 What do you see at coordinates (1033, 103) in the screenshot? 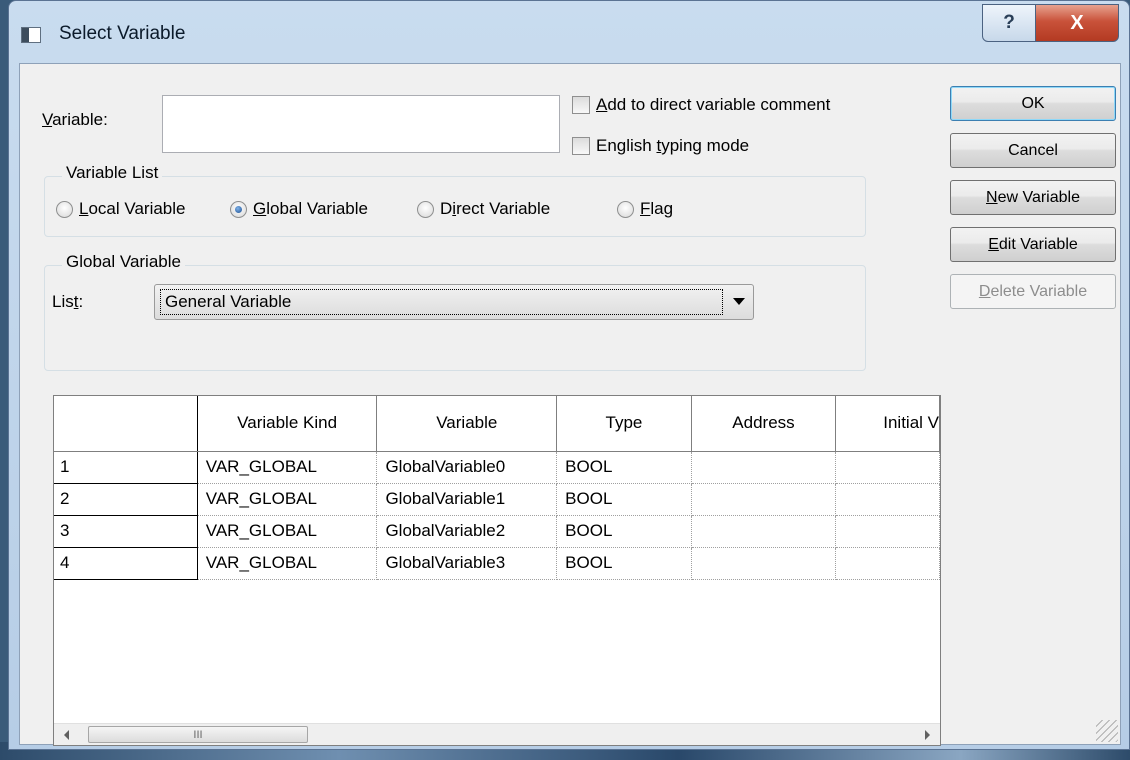
I see `ok-button: OK` at bounding box center [1033, 103].